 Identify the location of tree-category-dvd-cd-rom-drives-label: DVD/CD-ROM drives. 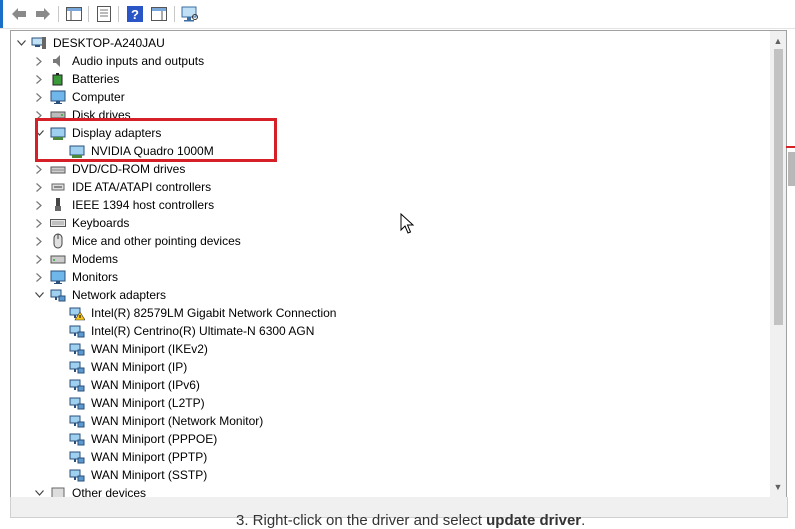
(129, 169).